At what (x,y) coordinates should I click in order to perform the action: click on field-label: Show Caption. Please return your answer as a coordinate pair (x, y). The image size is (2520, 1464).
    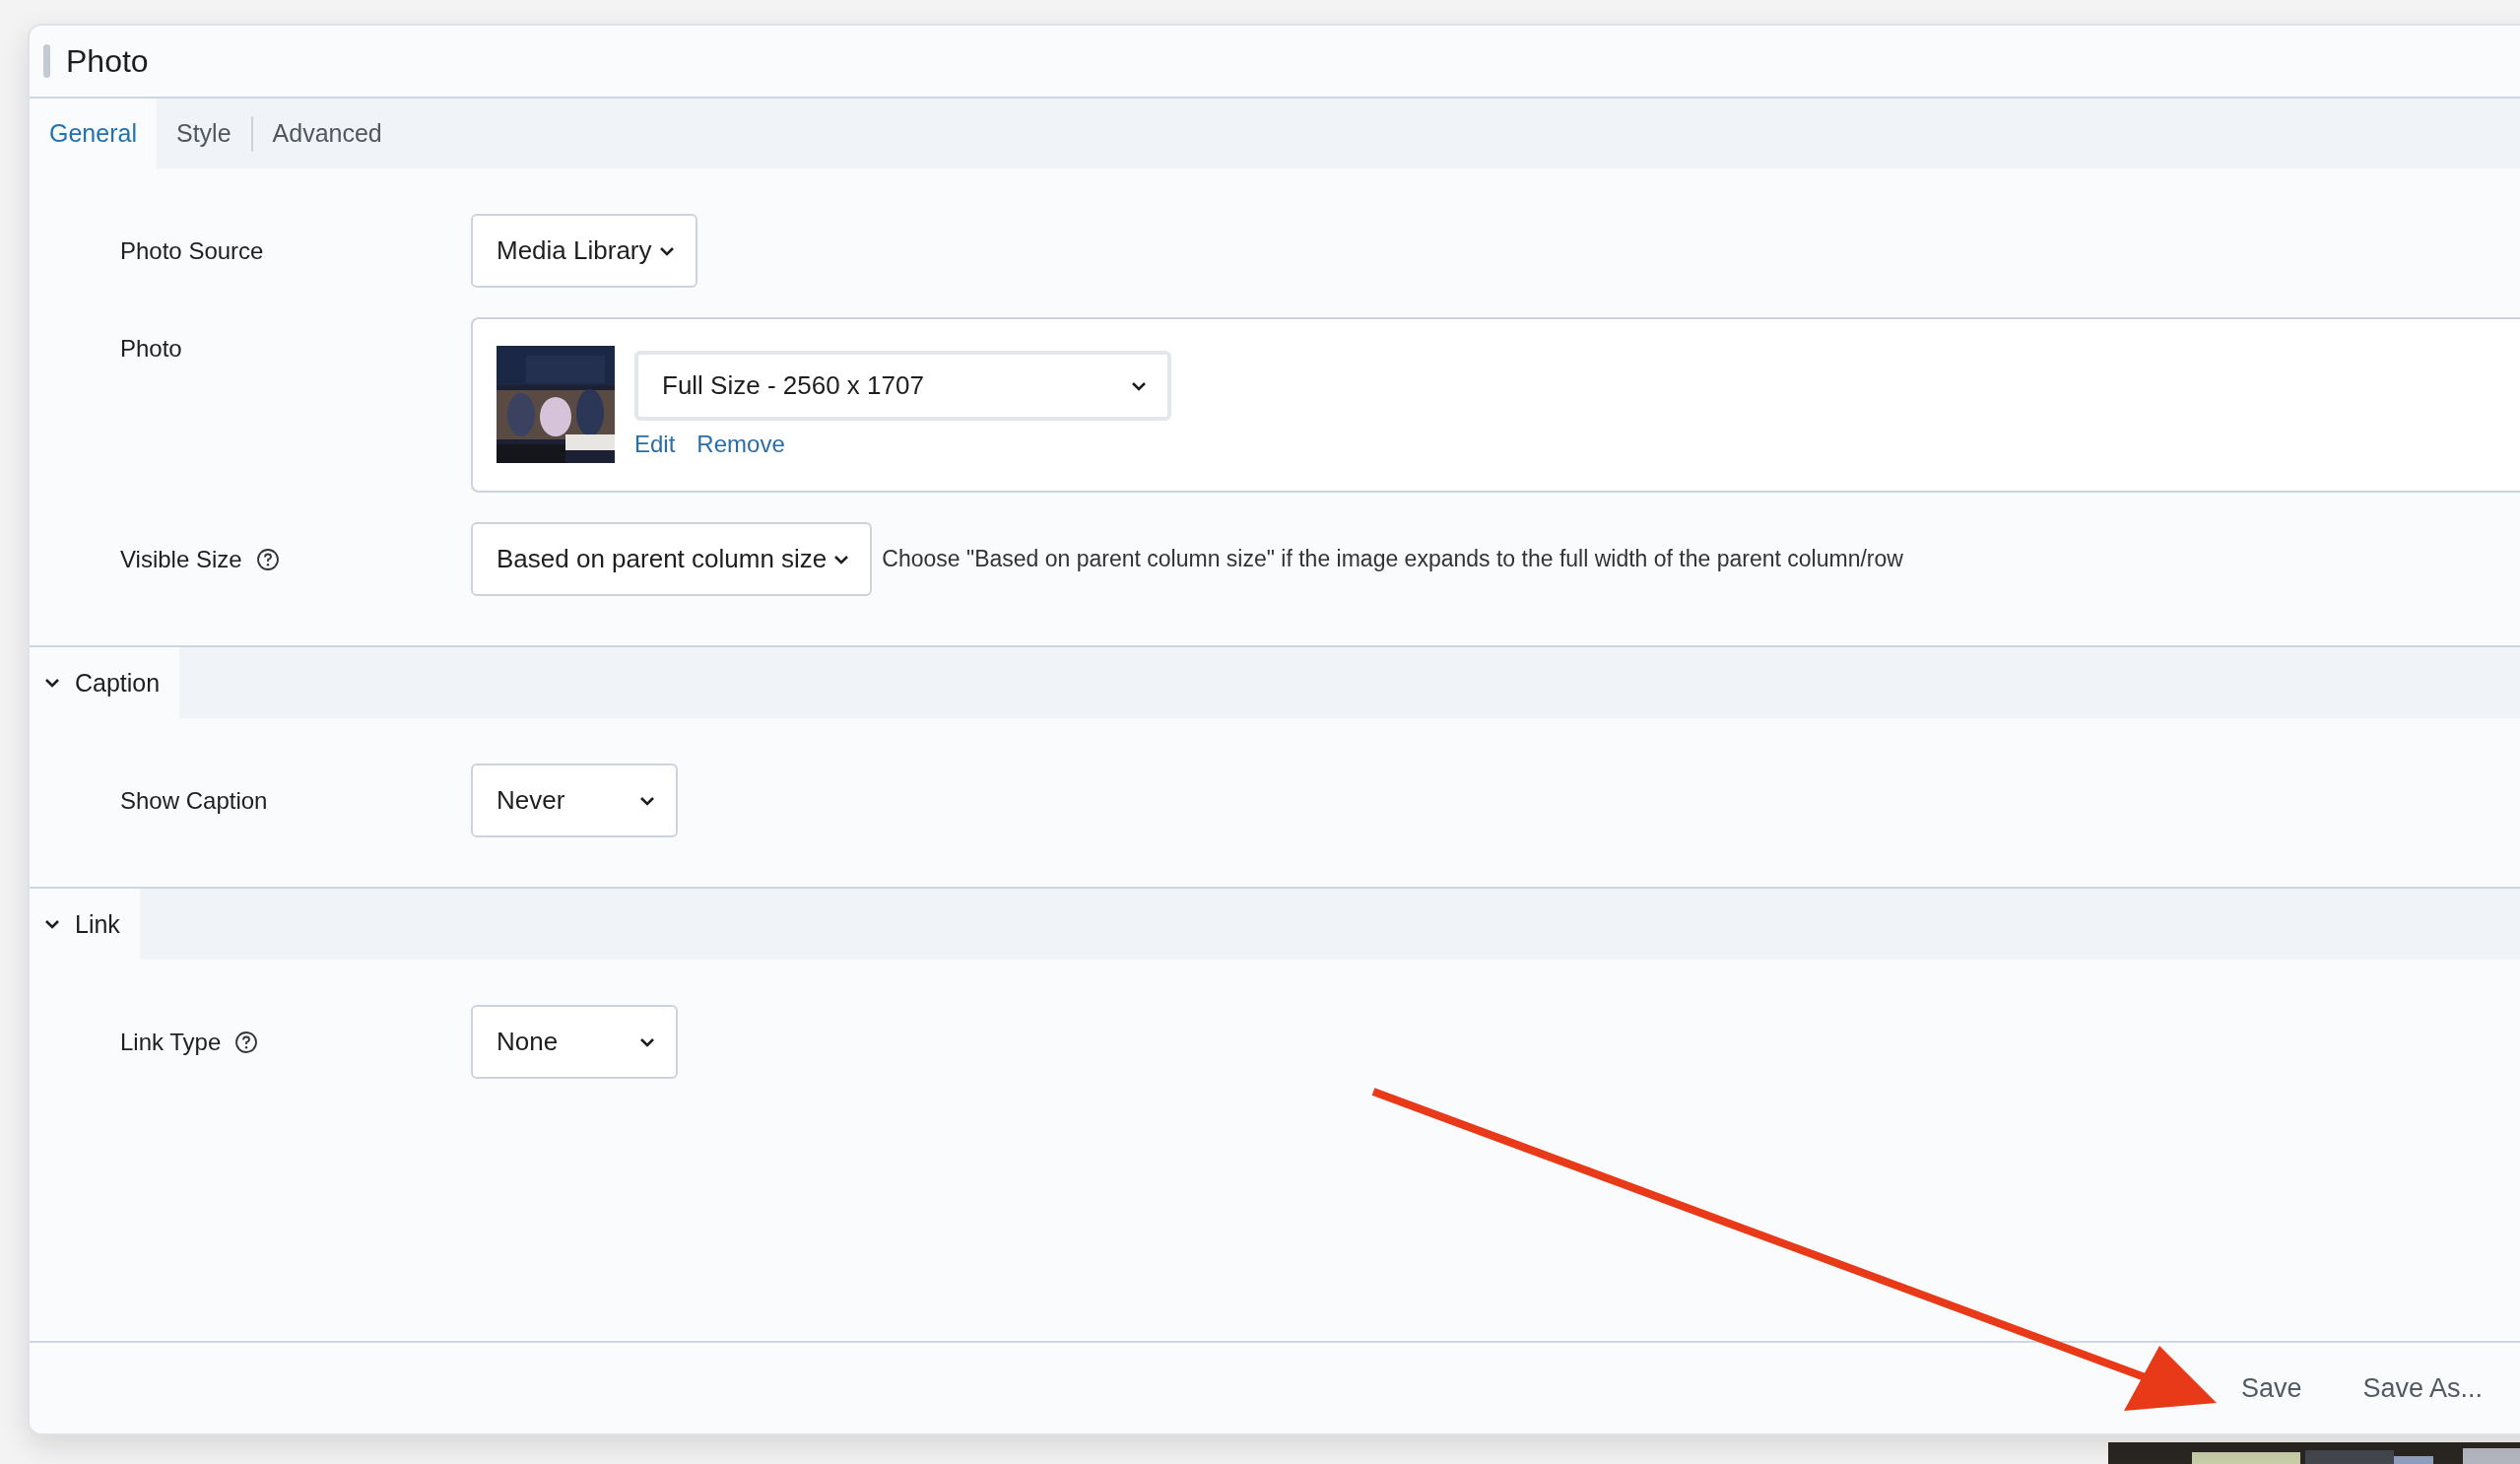
    Looking at the image, I should click on (194, 800).